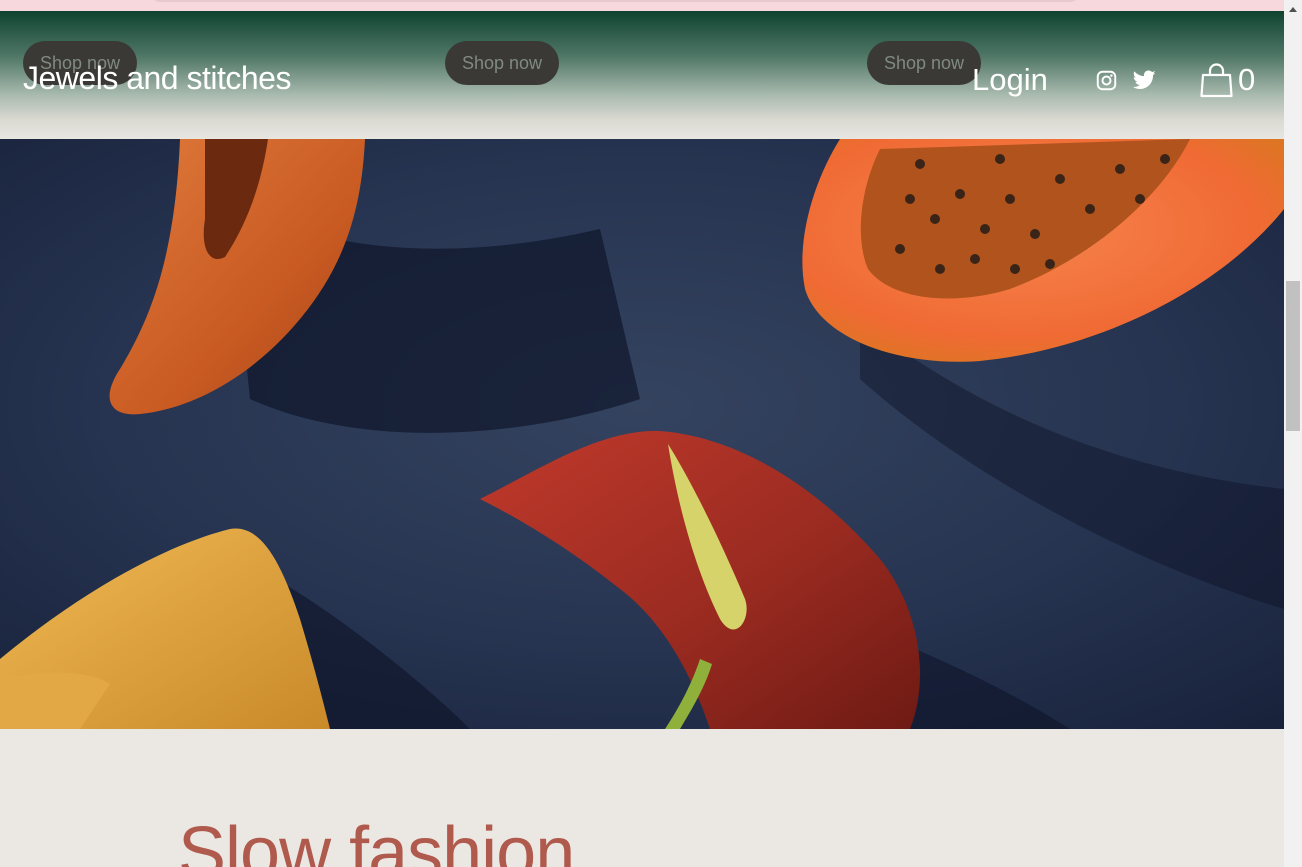  I want to click on shop-now-button-3: Shop now, so click(924, 63).